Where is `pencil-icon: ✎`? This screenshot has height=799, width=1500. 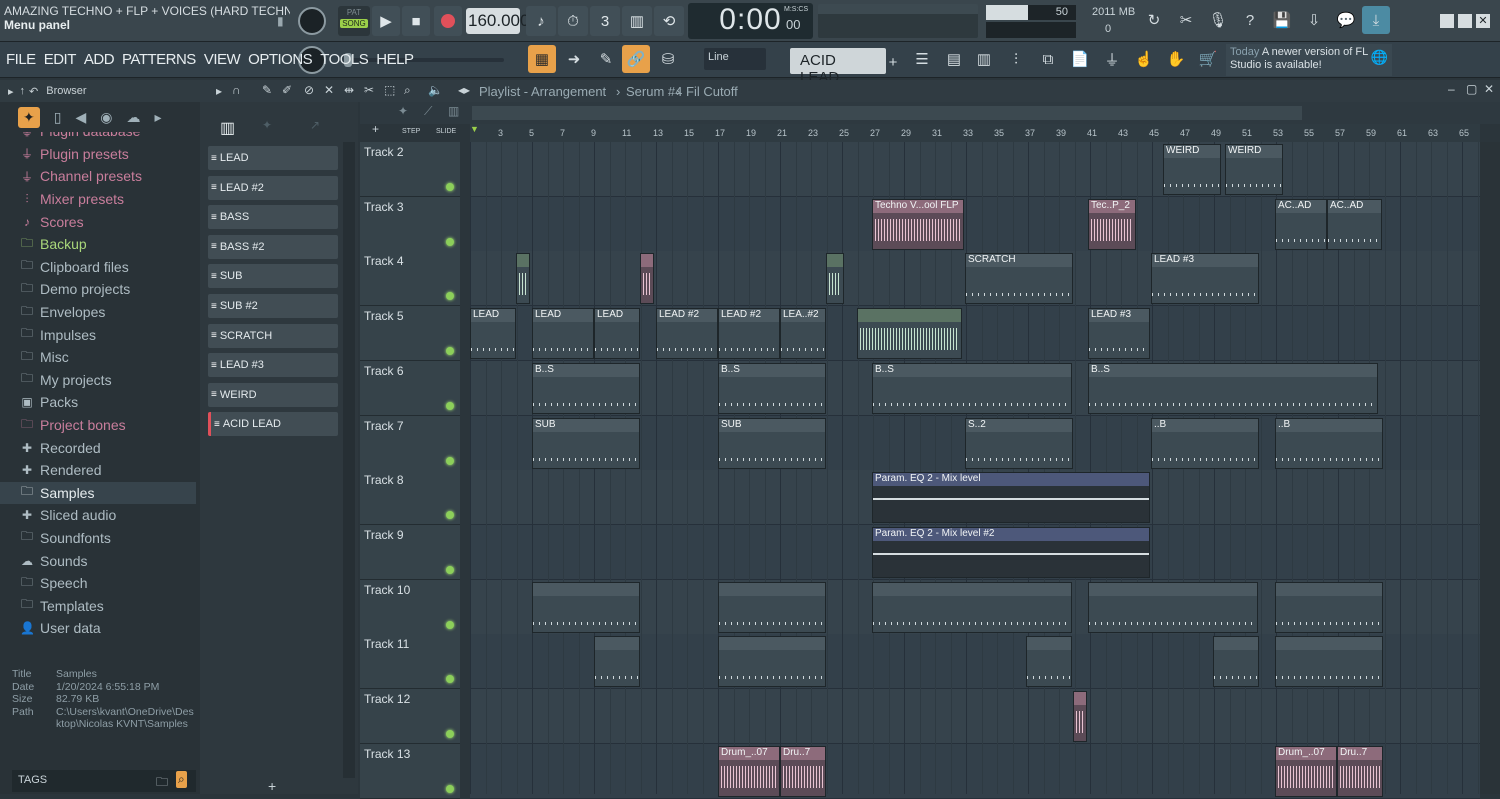 pencil-icon: ✎ is located at coordinates (267, 90).